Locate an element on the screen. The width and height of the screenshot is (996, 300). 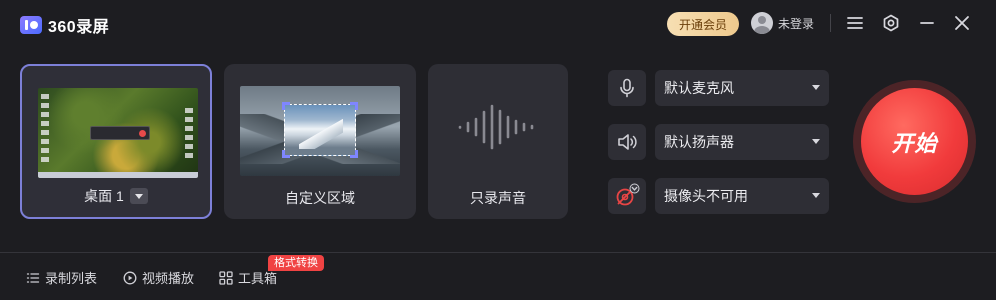
speaker-toggle is located at coordinates (627, 142).